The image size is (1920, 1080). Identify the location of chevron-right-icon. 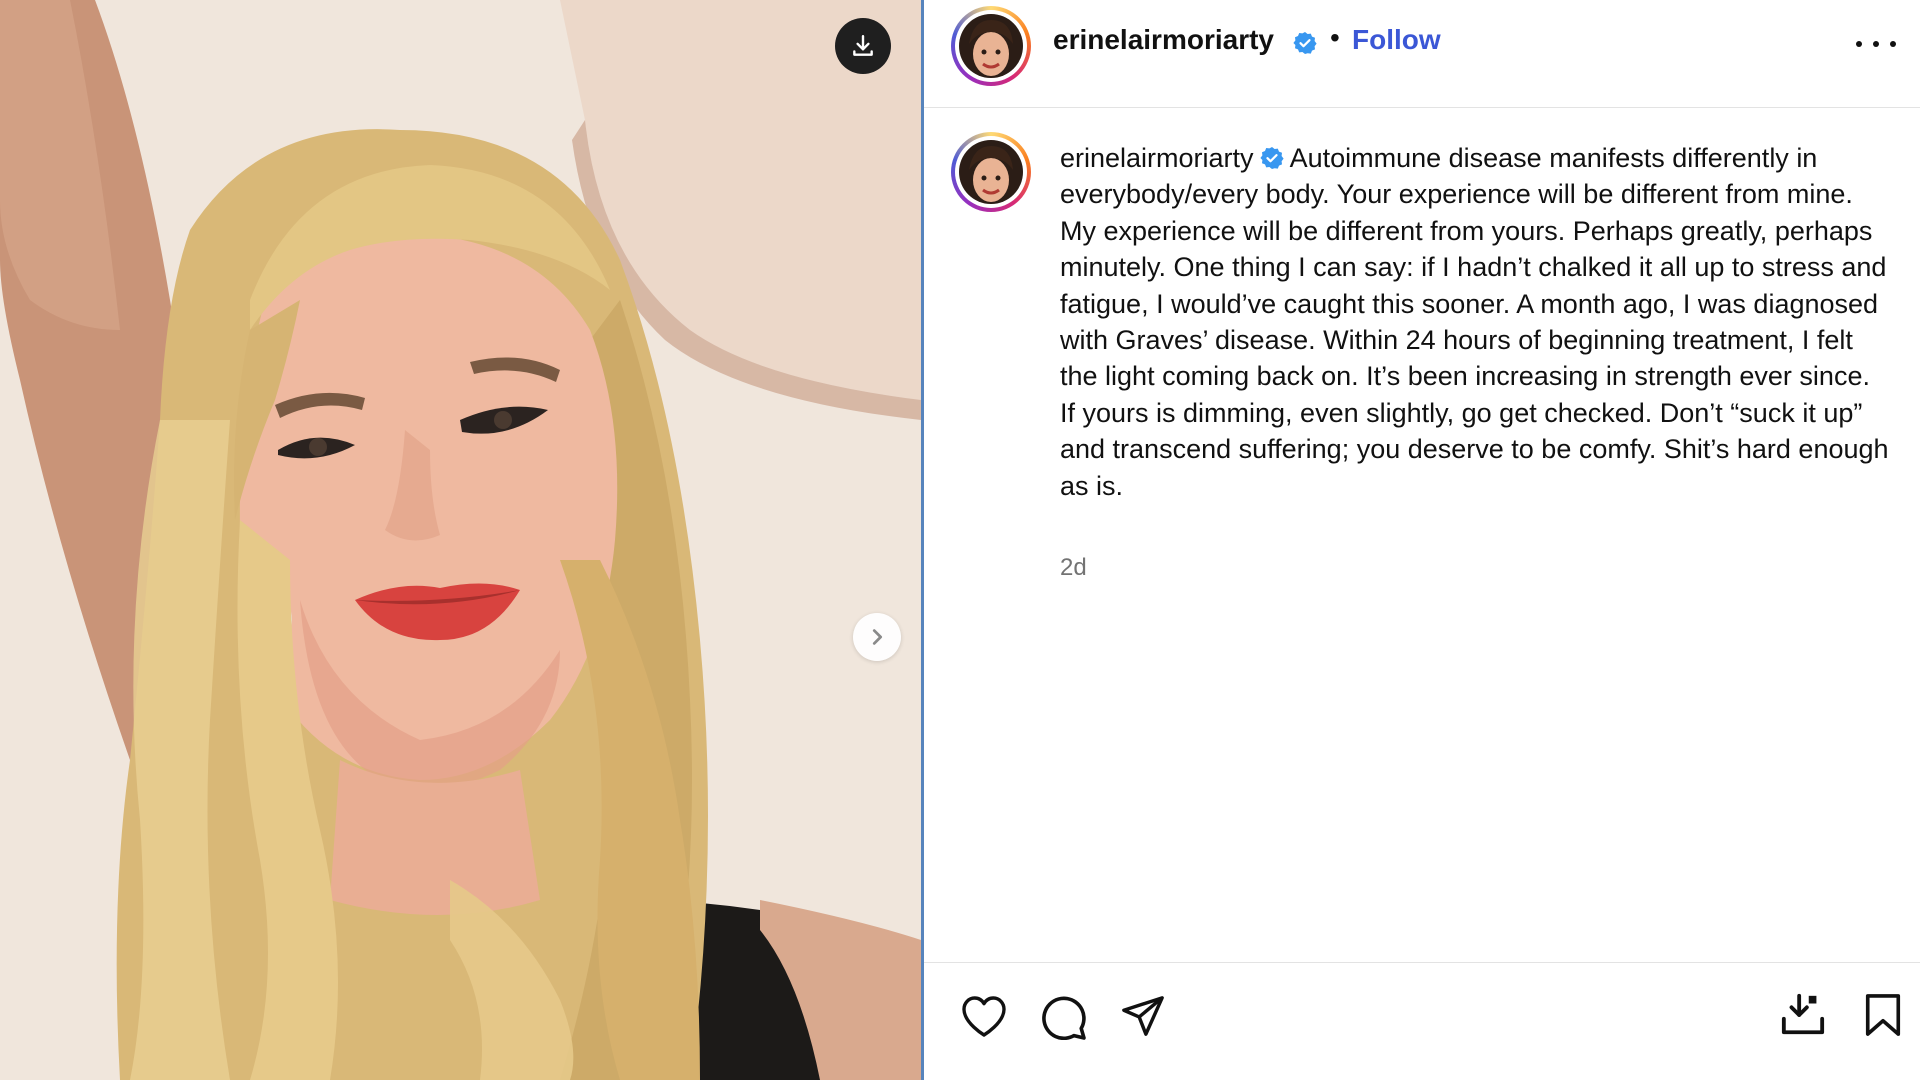
(877, 637).